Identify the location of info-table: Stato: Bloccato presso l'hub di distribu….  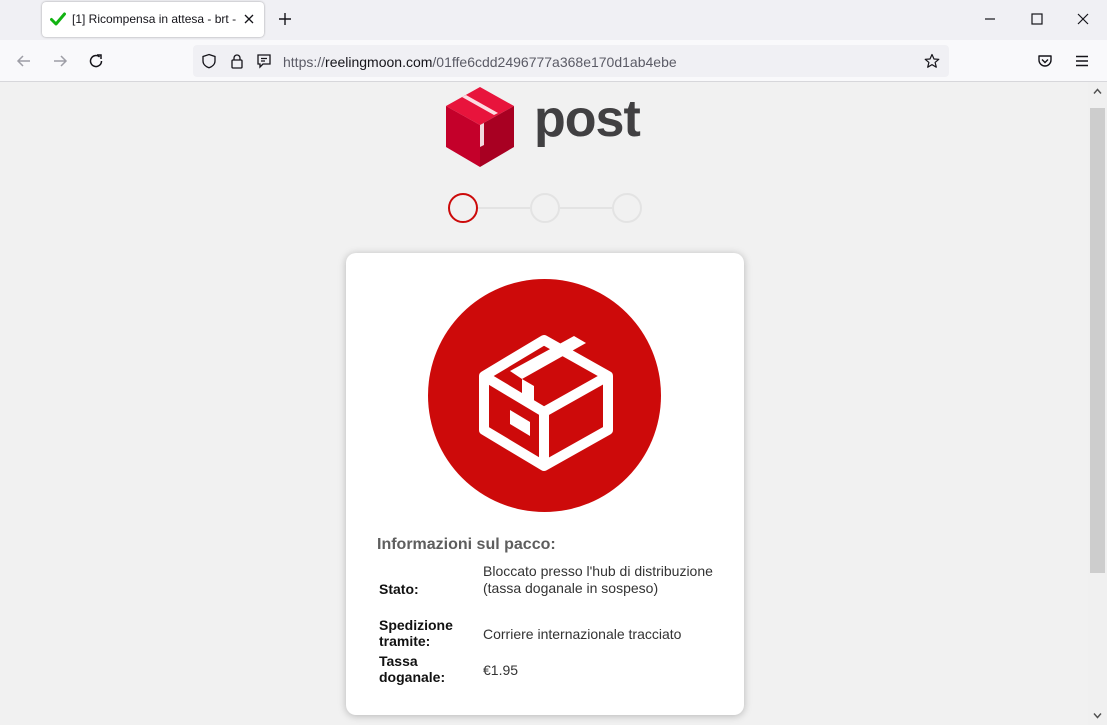
(549, 626).